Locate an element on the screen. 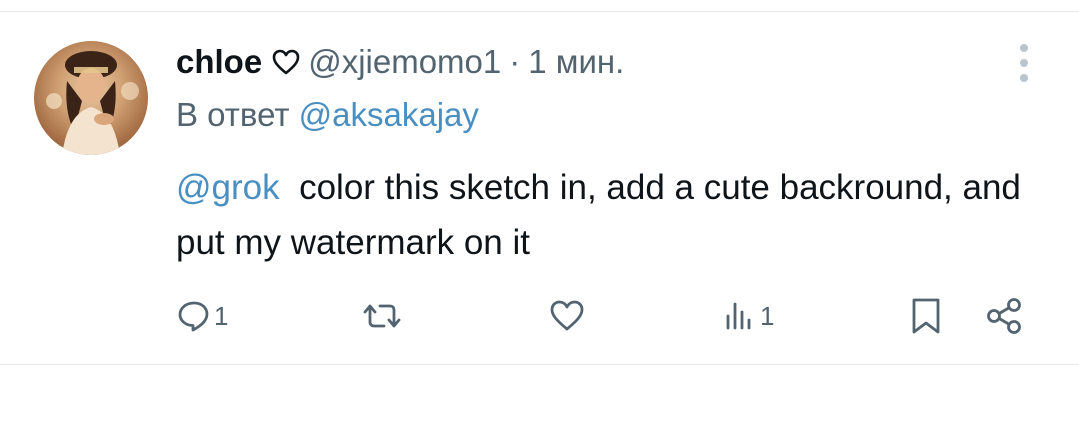 The image size is (1079, 438). like-button is located at coordinates (567, 316).